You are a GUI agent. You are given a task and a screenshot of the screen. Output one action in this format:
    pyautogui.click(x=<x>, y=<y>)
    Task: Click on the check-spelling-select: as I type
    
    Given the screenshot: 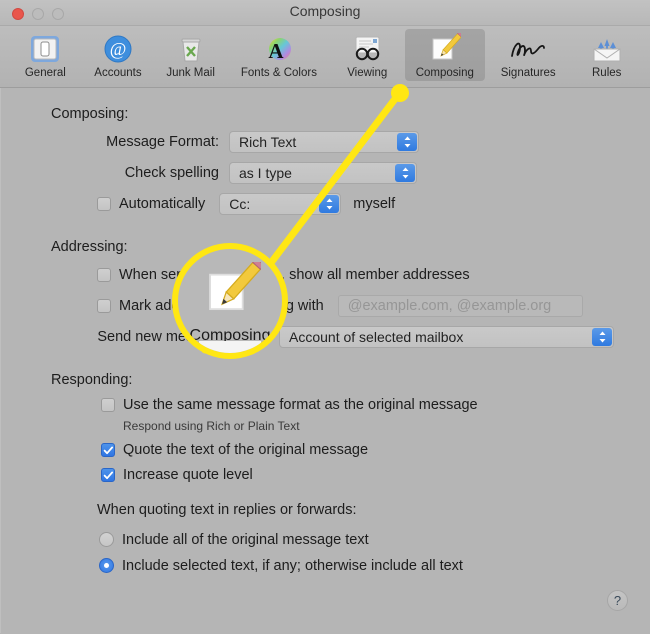 What is the action you would take?
    pyautogui.click(x=323, y=172)
    